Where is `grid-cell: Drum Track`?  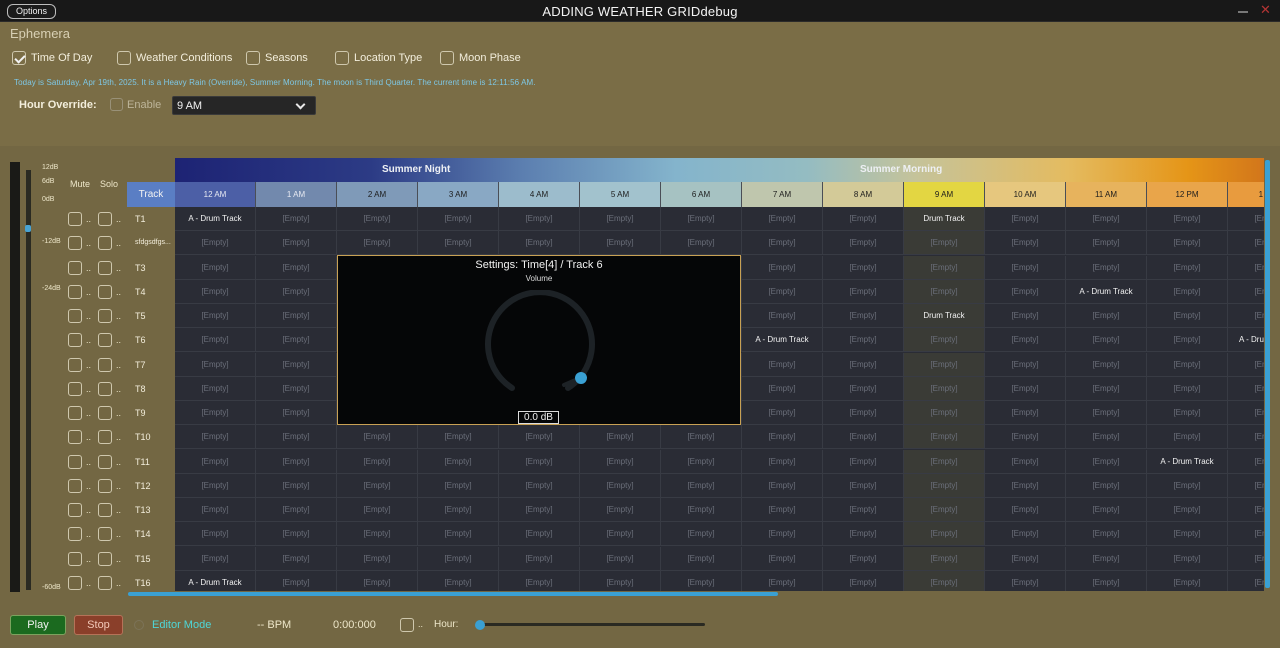
grid-cell: Drum Track is located at coordinates (944, 219).